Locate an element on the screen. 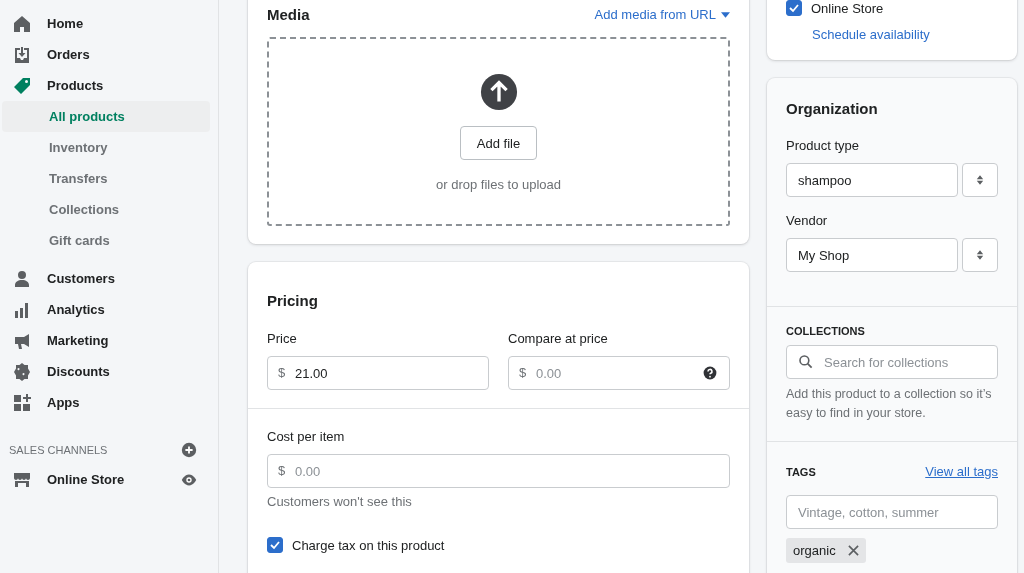  section-heading: SALES CHANNELS is located at coordinates (58, 450).